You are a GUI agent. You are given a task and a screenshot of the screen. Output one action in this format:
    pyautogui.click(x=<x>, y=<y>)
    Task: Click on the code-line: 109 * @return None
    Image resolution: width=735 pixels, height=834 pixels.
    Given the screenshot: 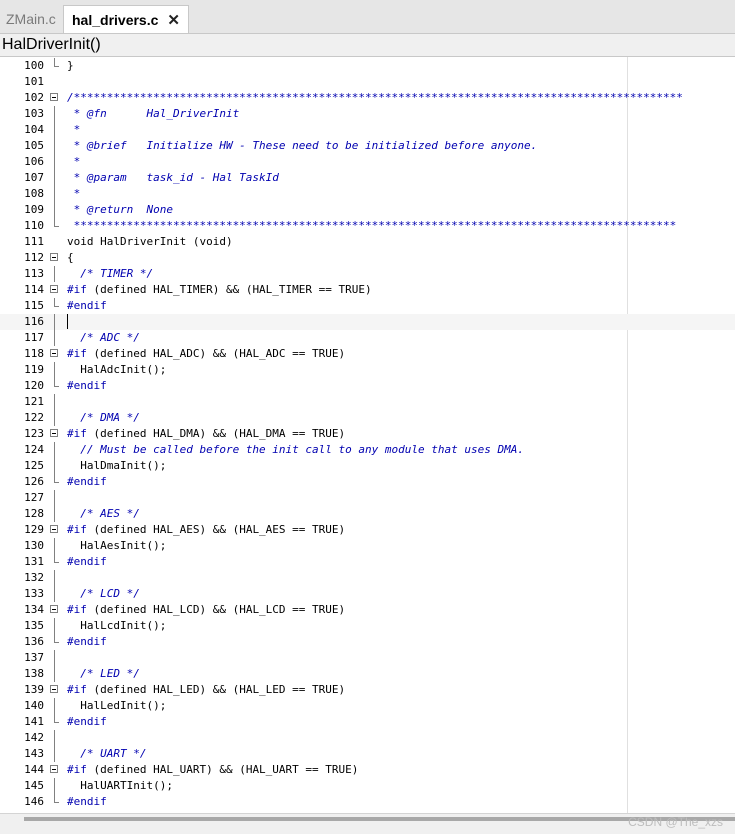 What is the action you would take?
    pyautogui.click(x=367, y=210)
    